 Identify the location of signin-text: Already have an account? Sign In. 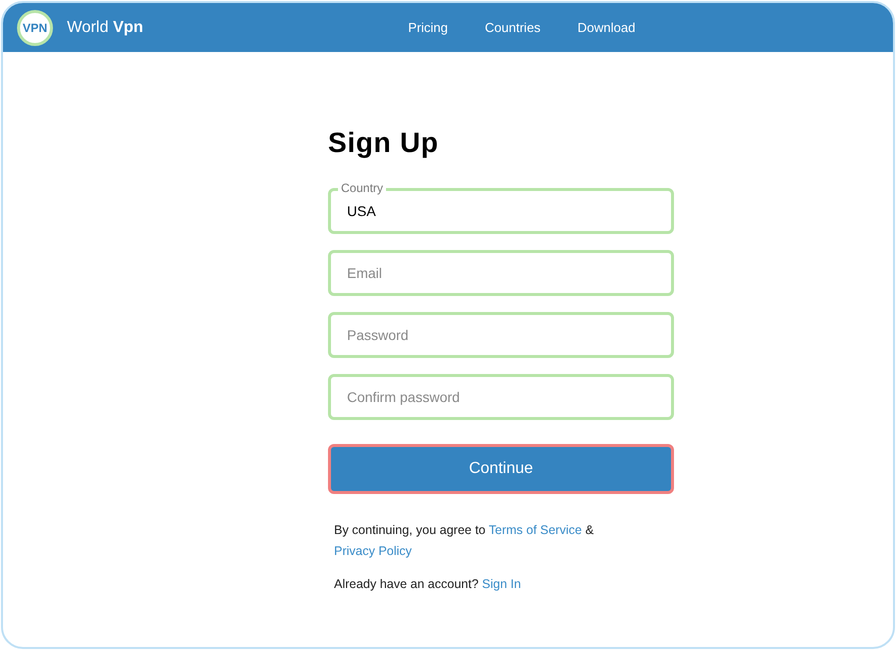
(427, 584).